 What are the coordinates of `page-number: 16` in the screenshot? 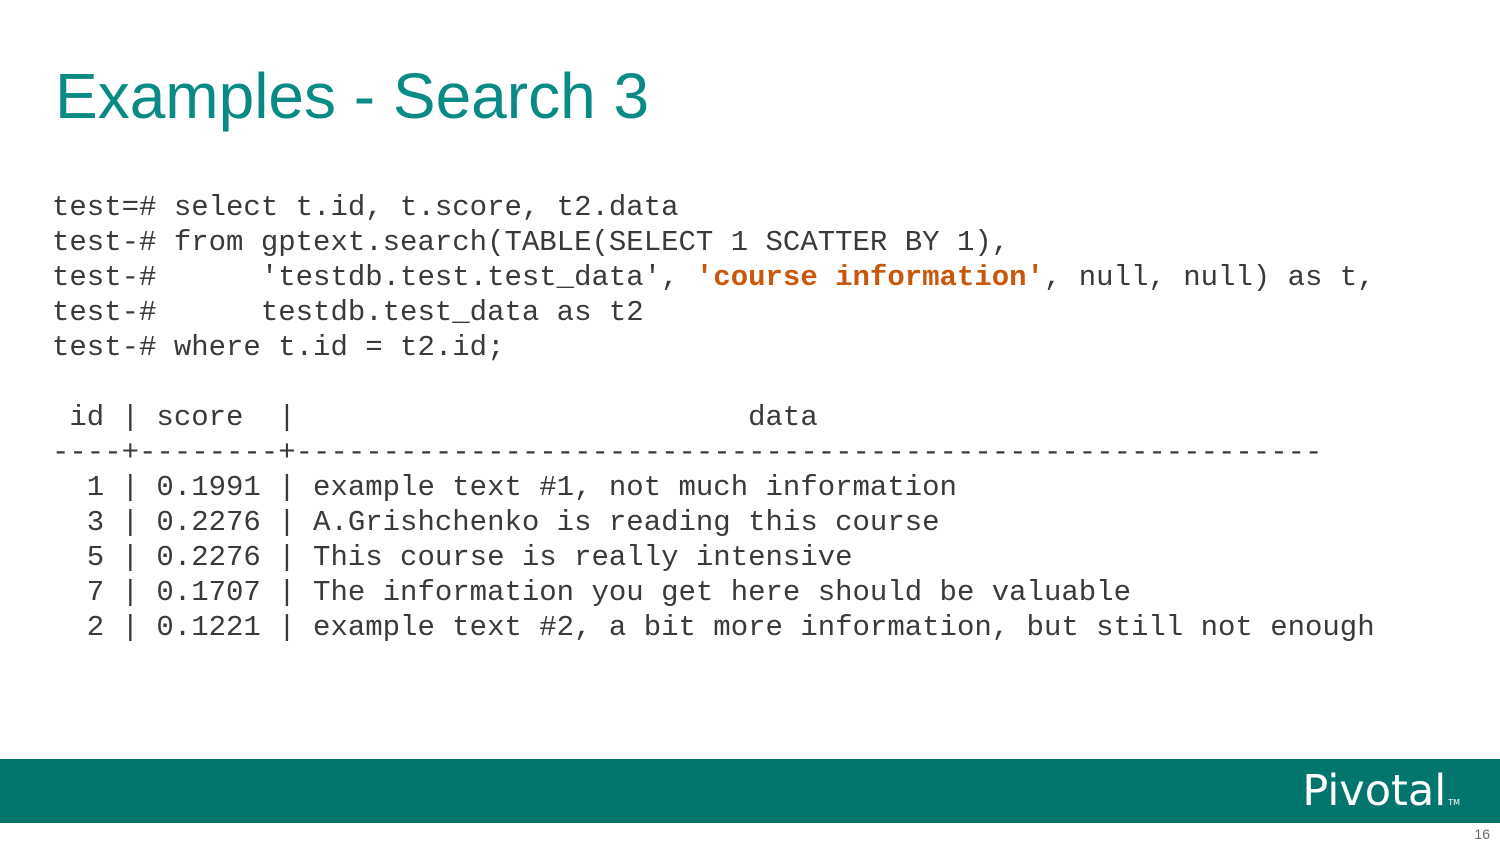 It's located at (1482, 834).